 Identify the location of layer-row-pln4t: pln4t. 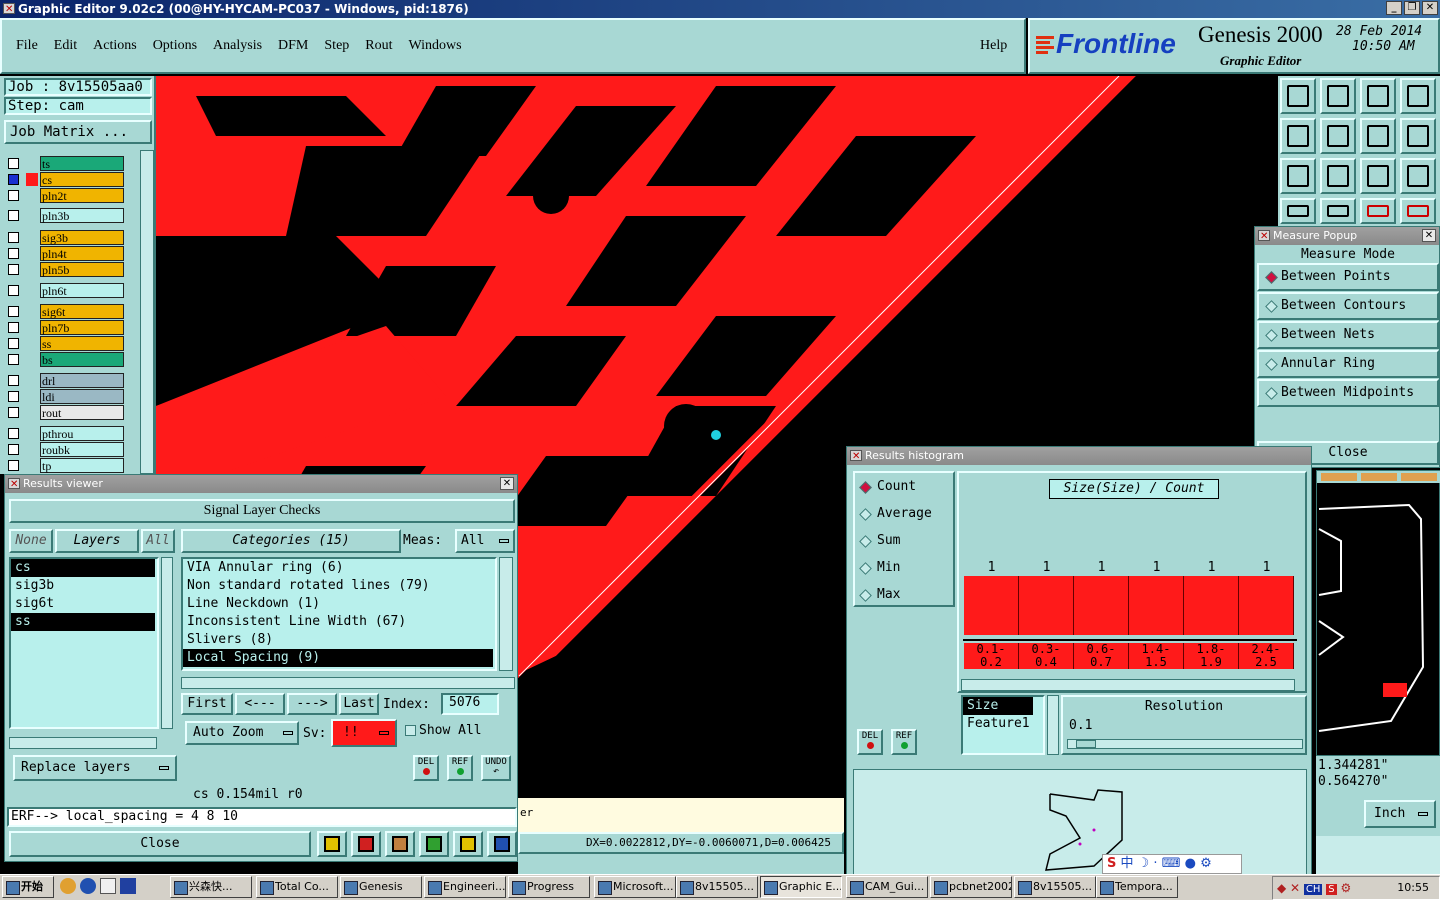
(65, 253).